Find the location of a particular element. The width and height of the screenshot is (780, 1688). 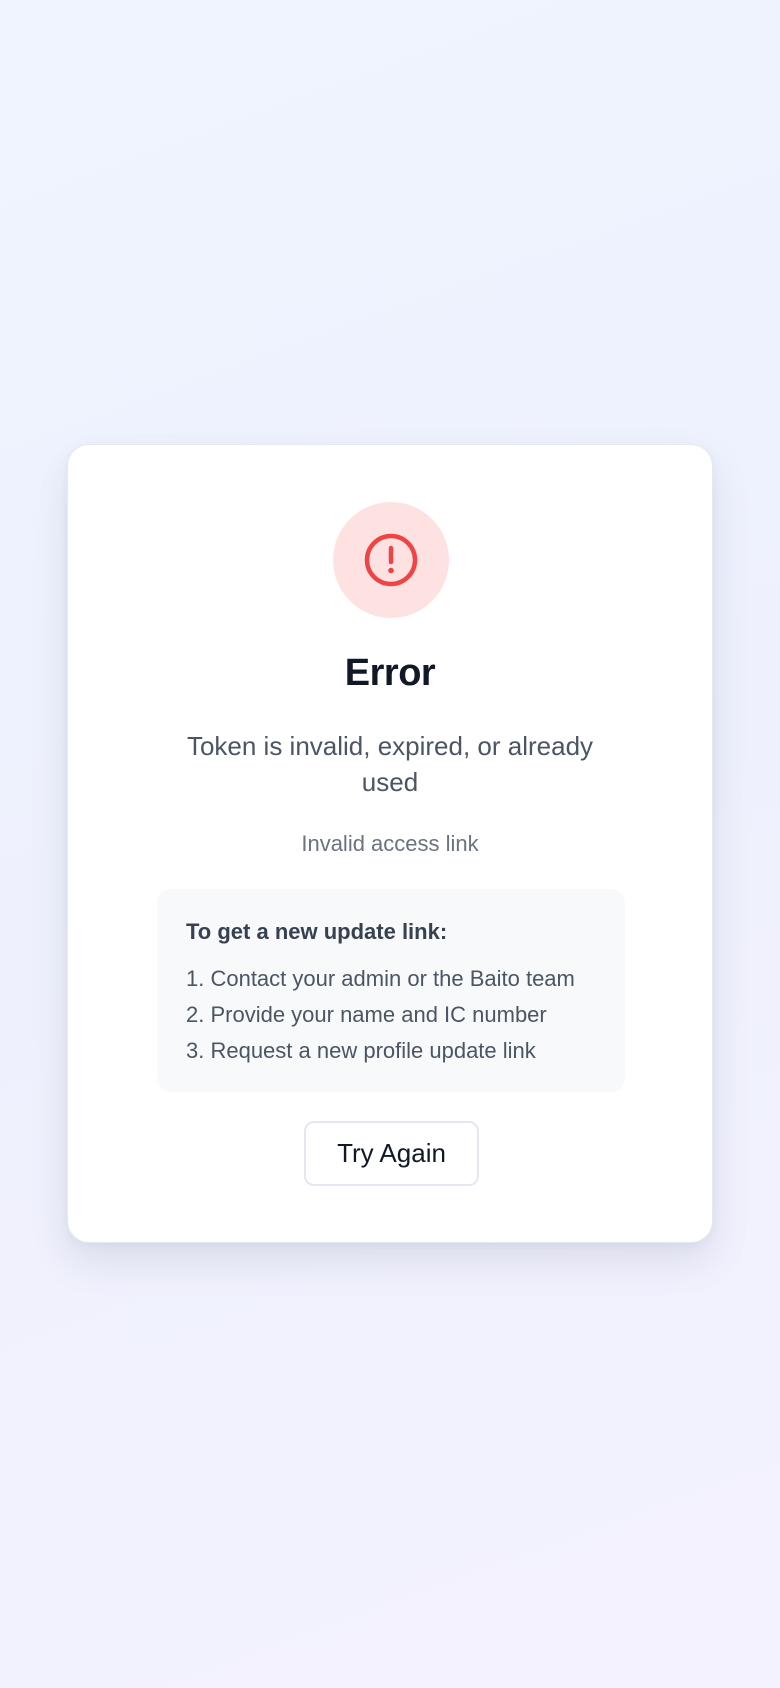

alert-circle-icon is located at coordinates (391, 560).